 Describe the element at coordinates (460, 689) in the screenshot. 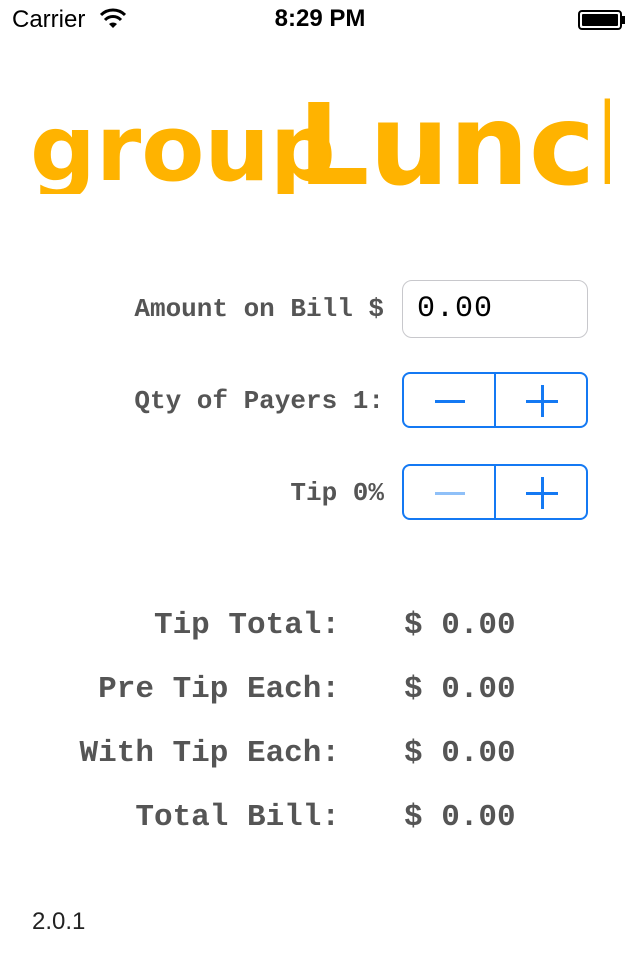

I see `pre-tip-each-value: $ 0.00` at that location.